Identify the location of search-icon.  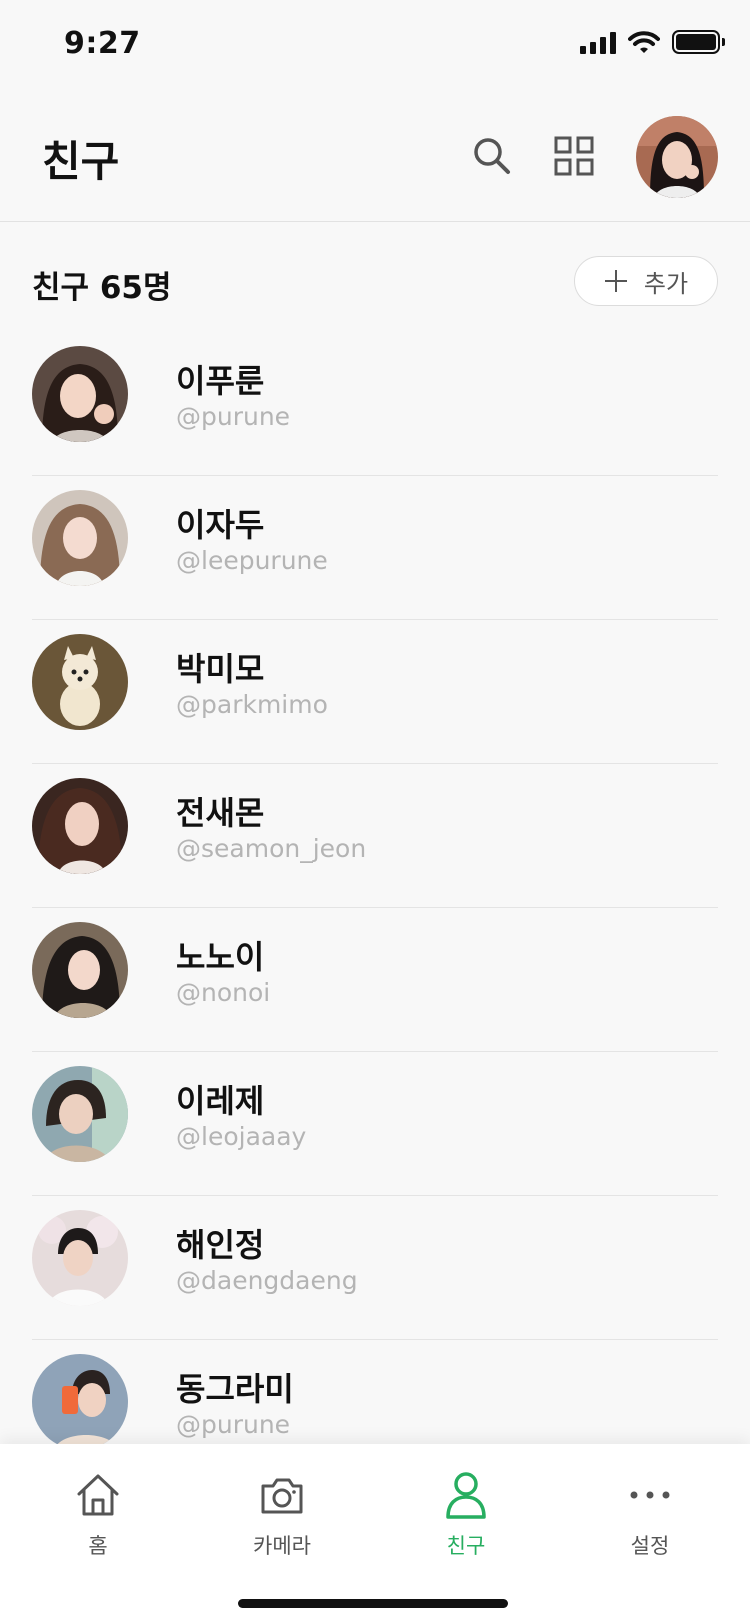
(492, 156).